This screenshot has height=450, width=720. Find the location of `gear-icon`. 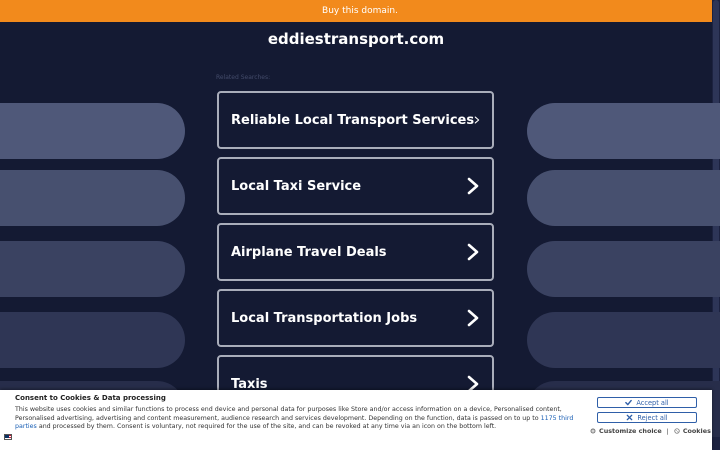

gear-icon is located at coordinates (593, 431).